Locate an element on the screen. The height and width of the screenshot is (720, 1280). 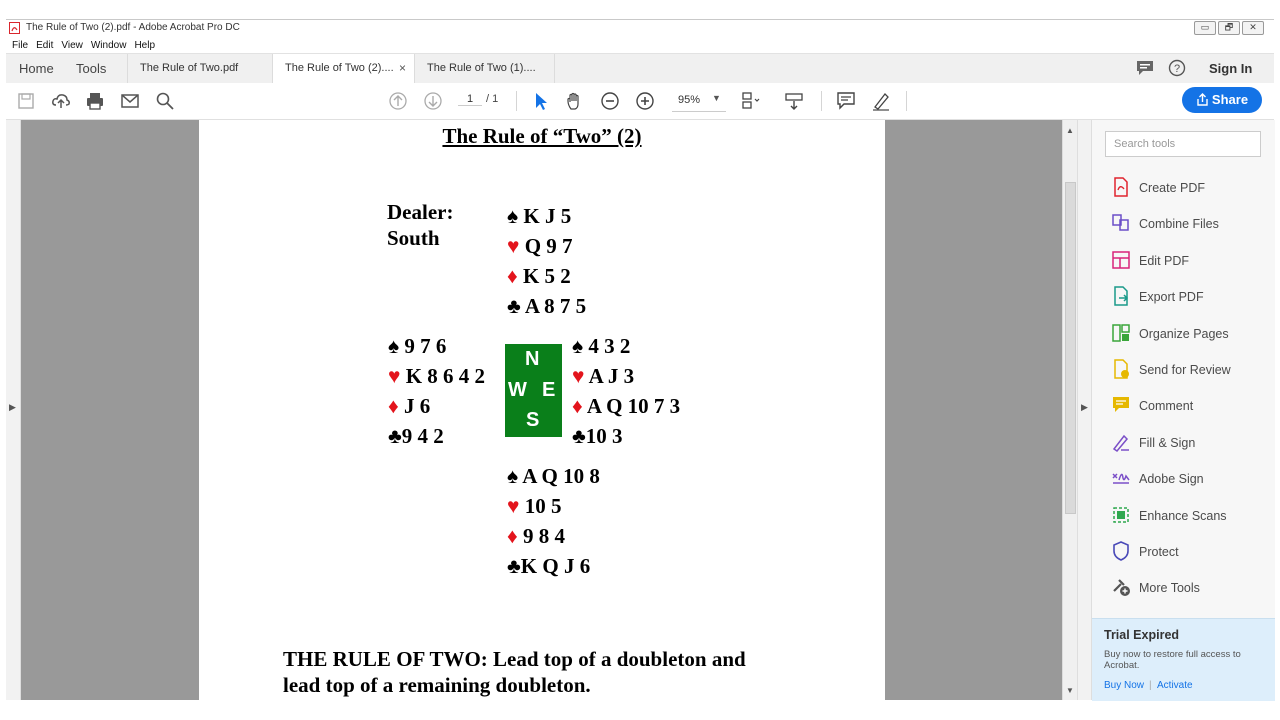
zoom-in-icon is located at coordinates (645, 101).